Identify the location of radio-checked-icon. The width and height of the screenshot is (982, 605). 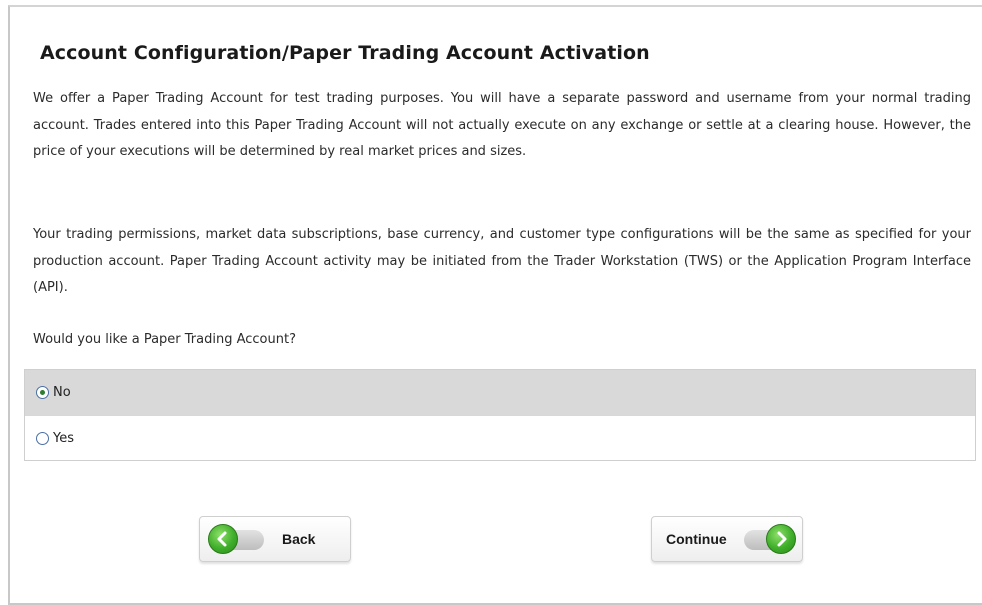
(42, 392).